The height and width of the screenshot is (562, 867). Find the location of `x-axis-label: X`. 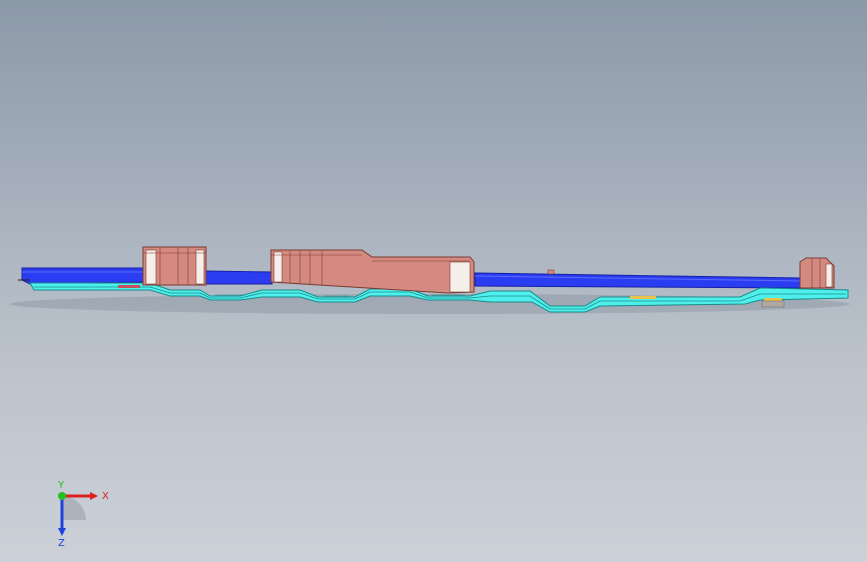

x-axis-label: X is located at coordinates (105, 496).